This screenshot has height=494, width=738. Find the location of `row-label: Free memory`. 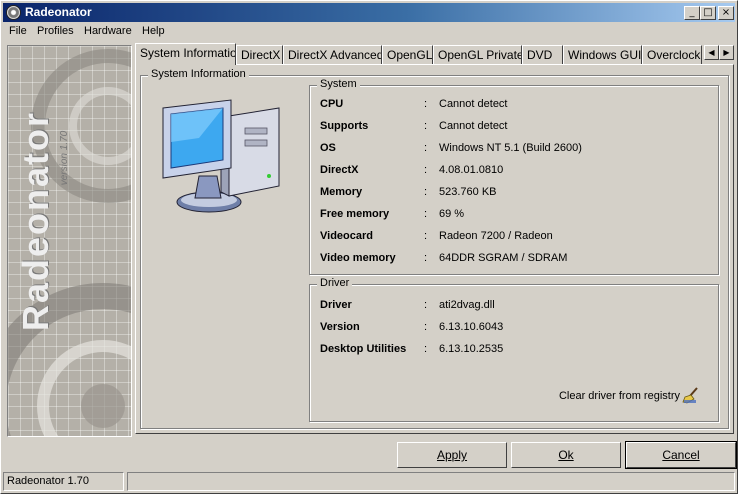

row-label: Free memory is located at coordinates (355, 214).